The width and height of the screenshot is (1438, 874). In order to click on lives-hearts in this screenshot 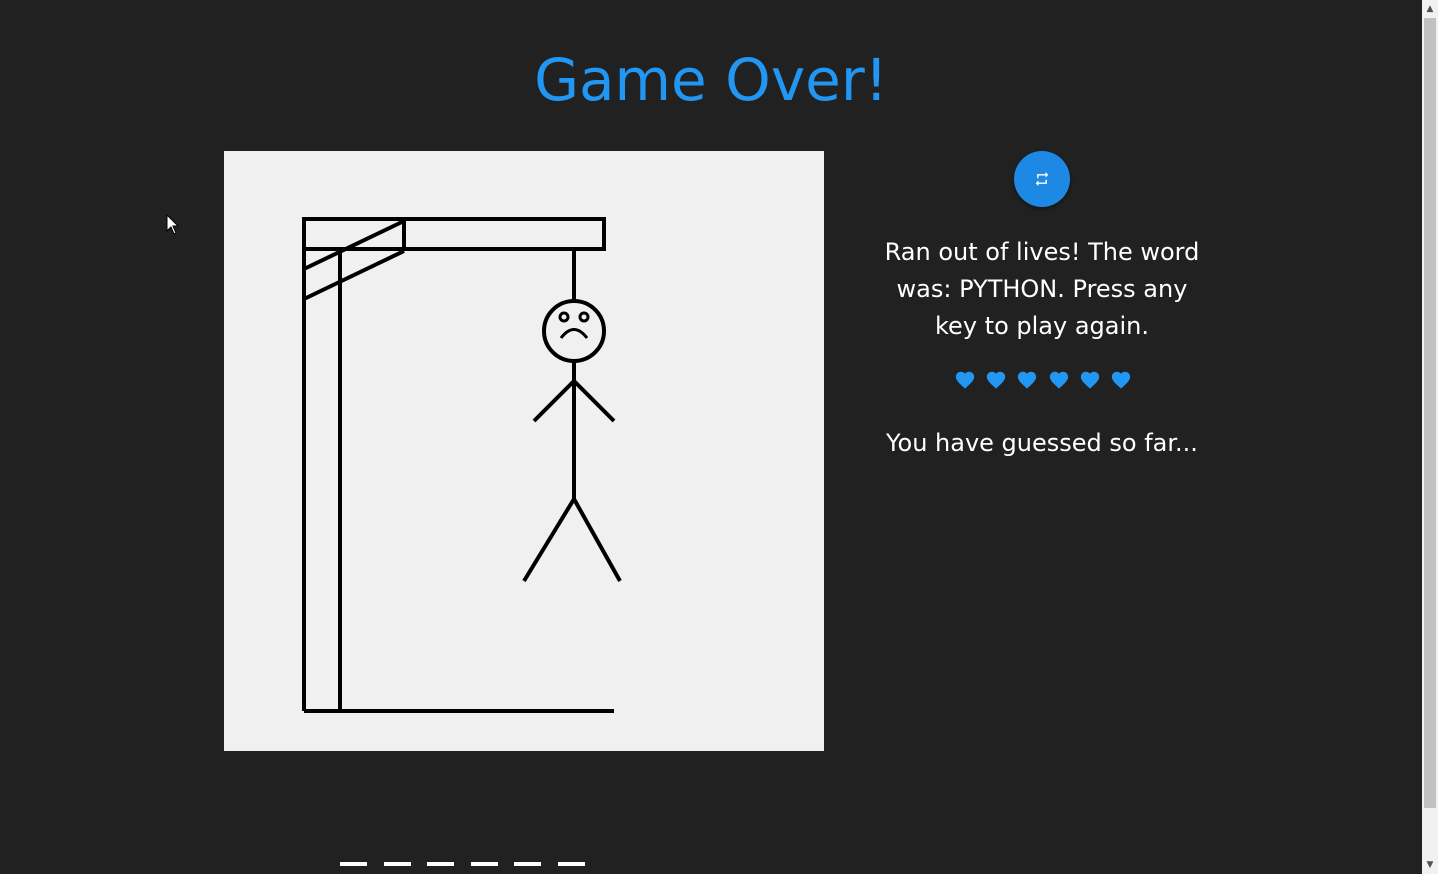, I will do `click(1043, 381)`.